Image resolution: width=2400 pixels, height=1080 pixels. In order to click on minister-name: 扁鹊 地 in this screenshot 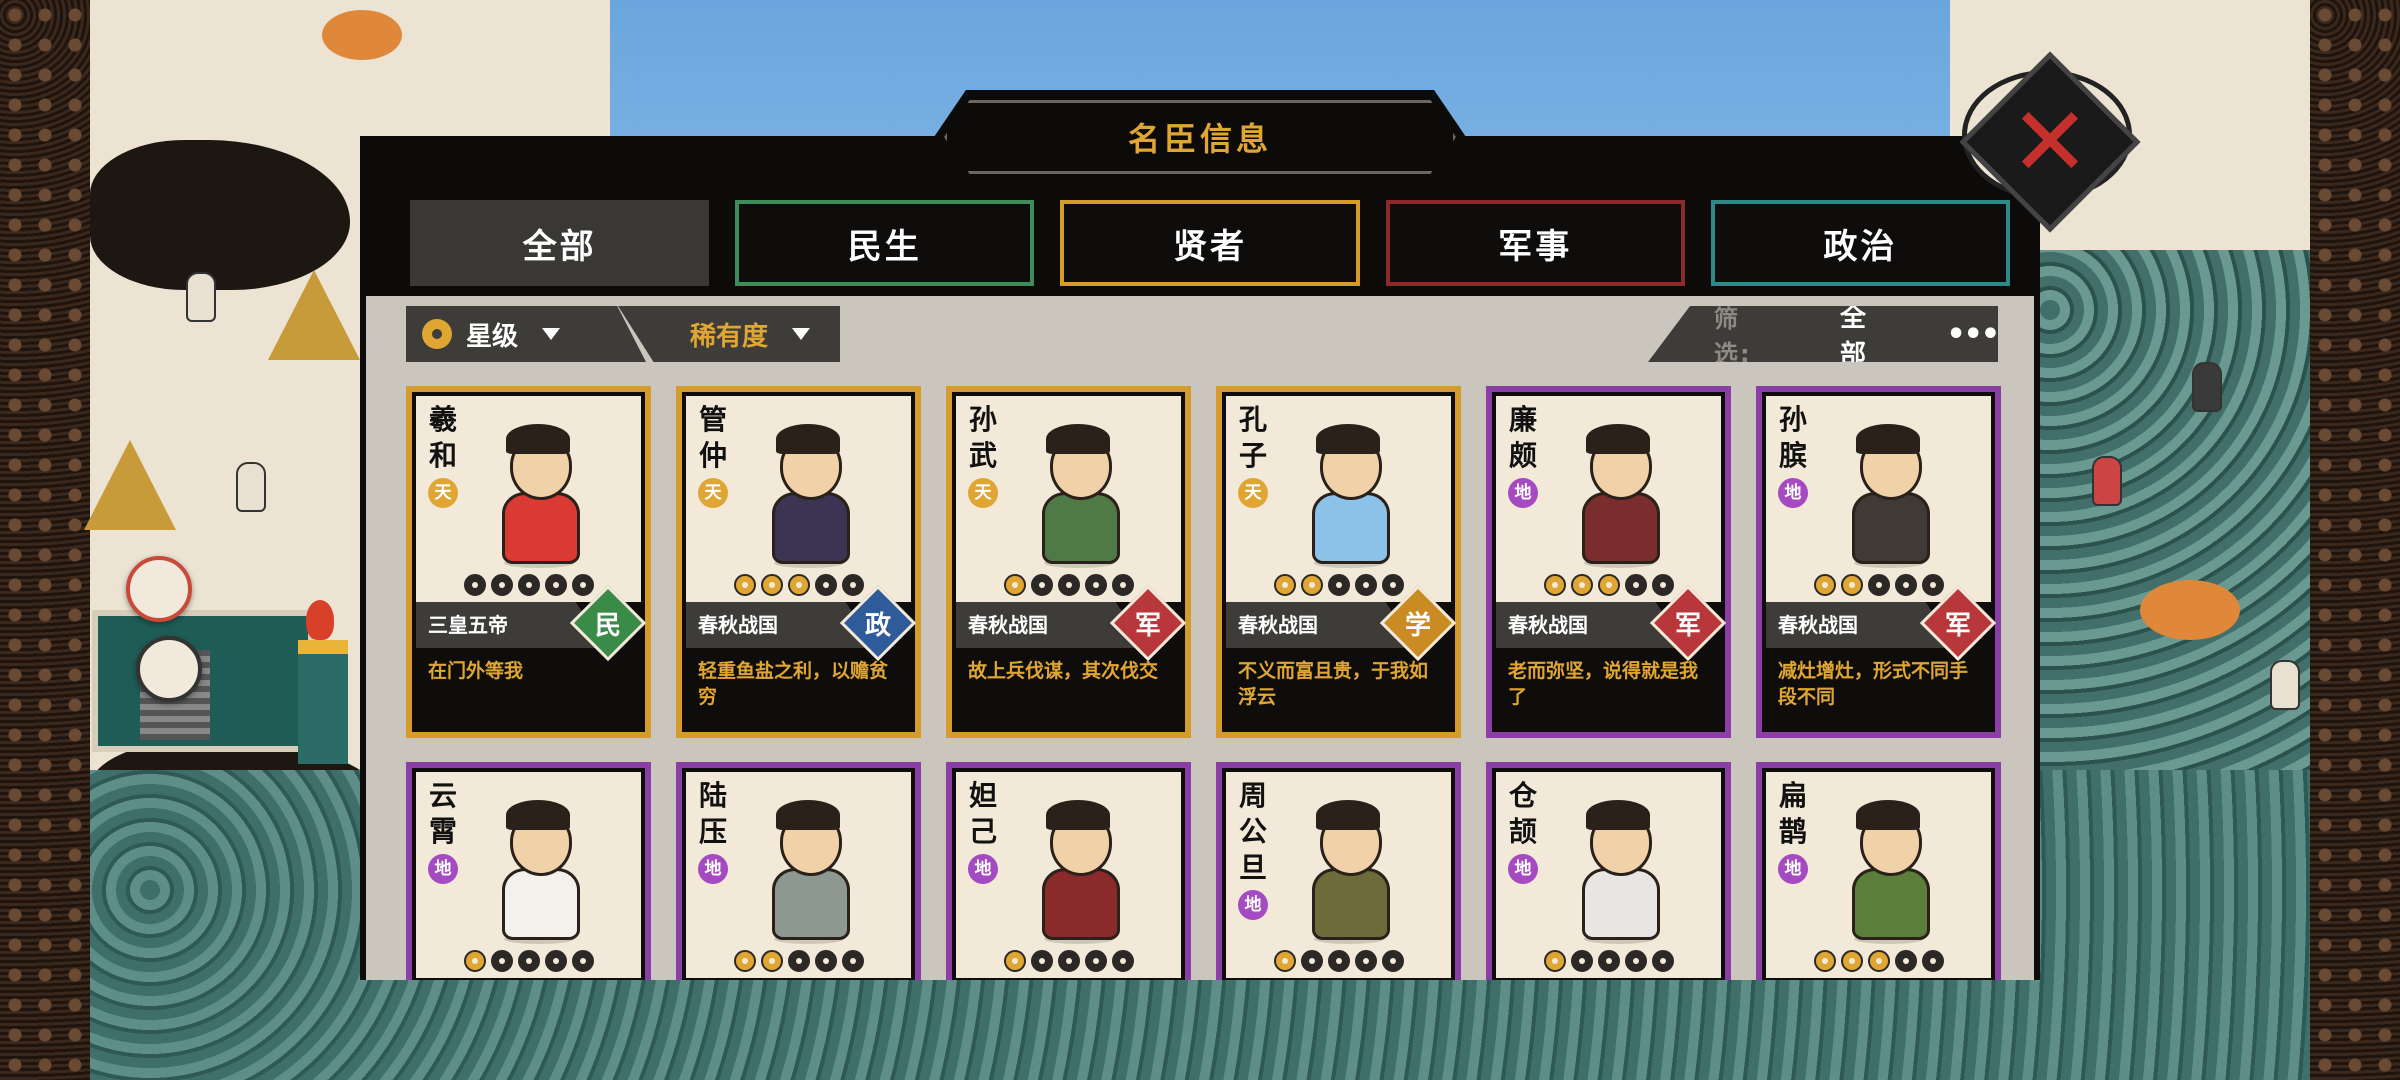, I will do `click(1793, 831)`.